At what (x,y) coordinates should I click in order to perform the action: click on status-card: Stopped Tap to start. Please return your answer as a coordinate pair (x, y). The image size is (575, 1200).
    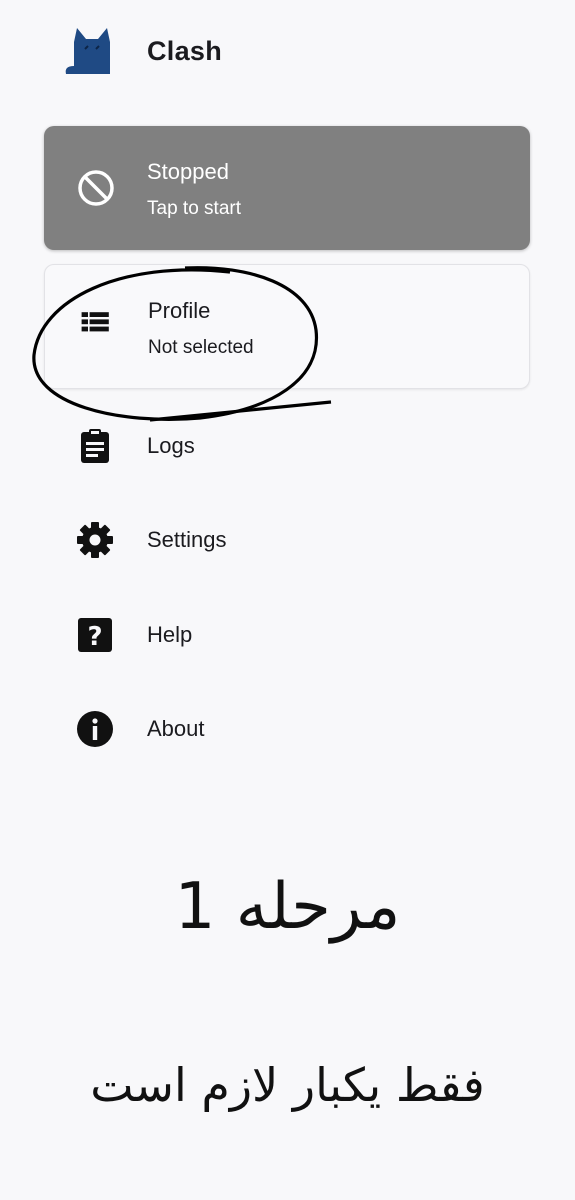
    Looking at the image, I should click on (287, 188).